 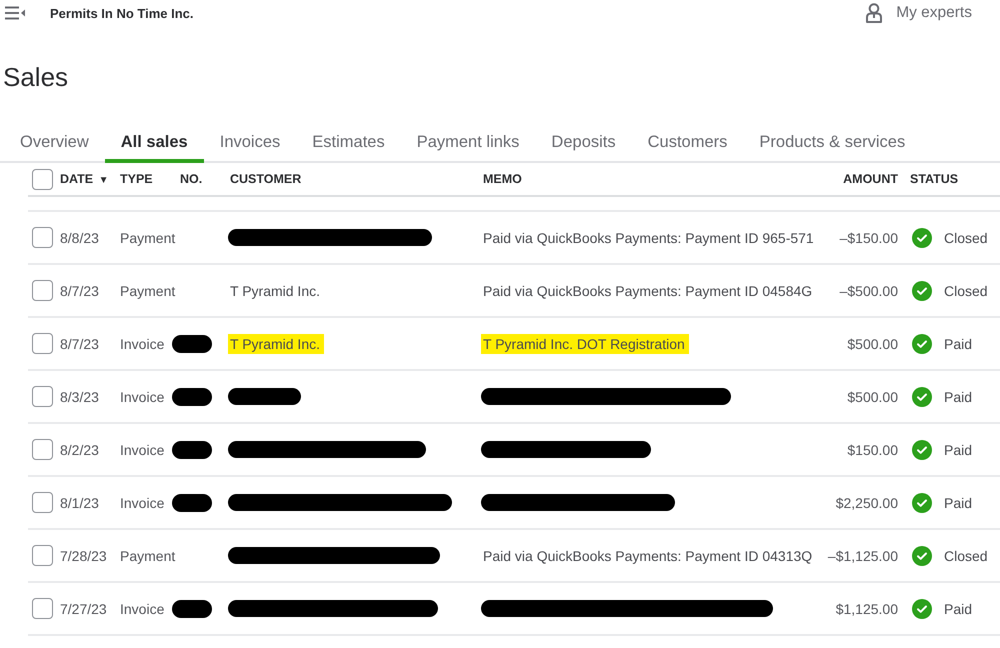 I want to click on amount-text: $150.00, so click(x=872, y=450).